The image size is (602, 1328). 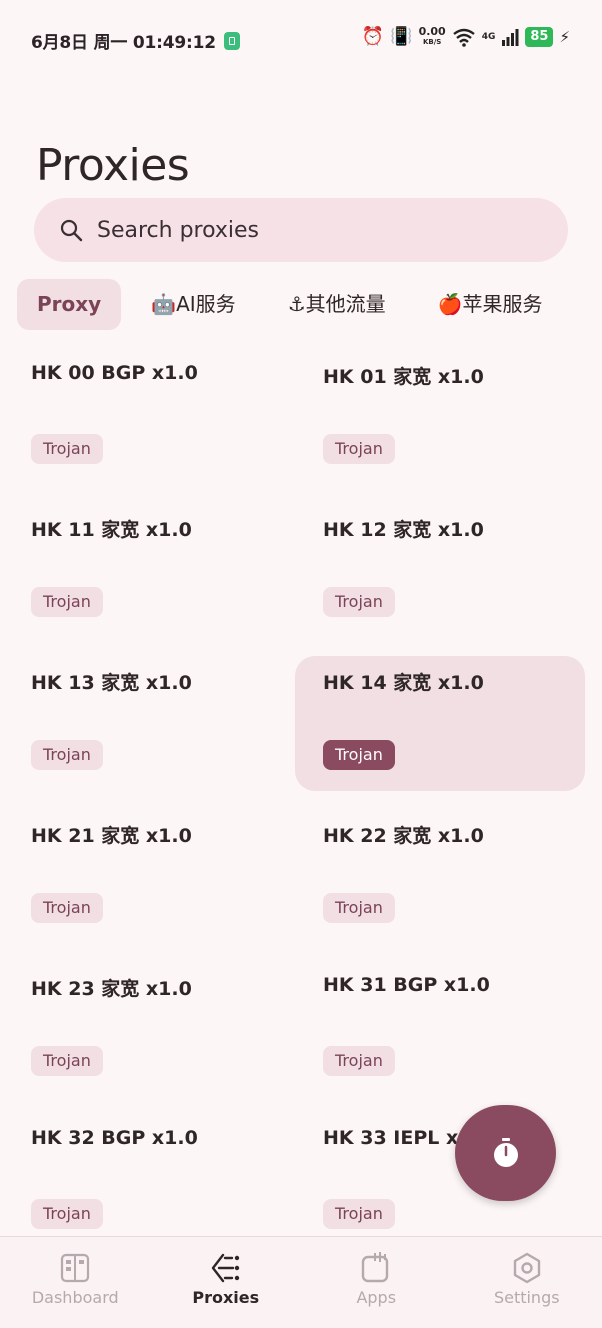 I want to click on proxy-name: HK 32 BGP x1.0, so click(x=114, y=1138).